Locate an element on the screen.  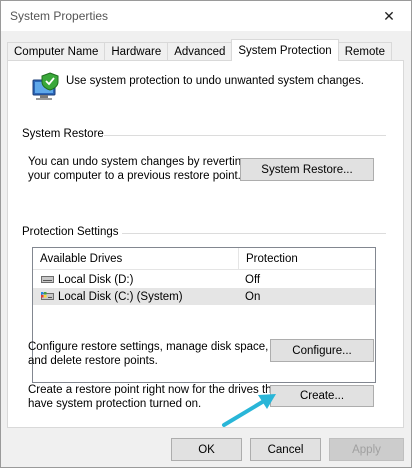
table-row: Local Disk (D:) Off is located at coordinates (204, 279).